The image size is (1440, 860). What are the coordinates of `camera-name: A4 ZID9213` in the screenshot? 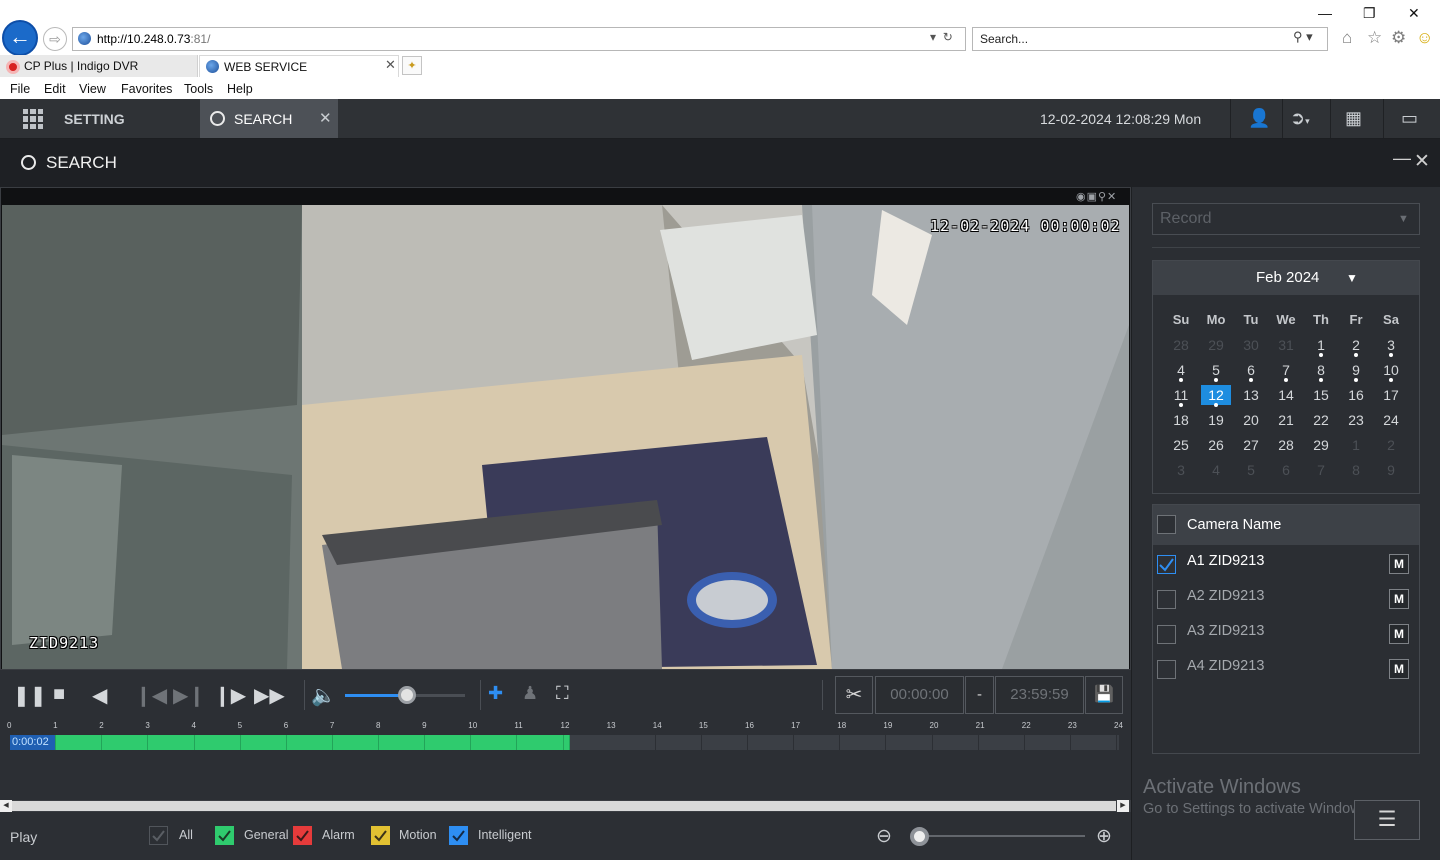 It's located at (1225, 666).